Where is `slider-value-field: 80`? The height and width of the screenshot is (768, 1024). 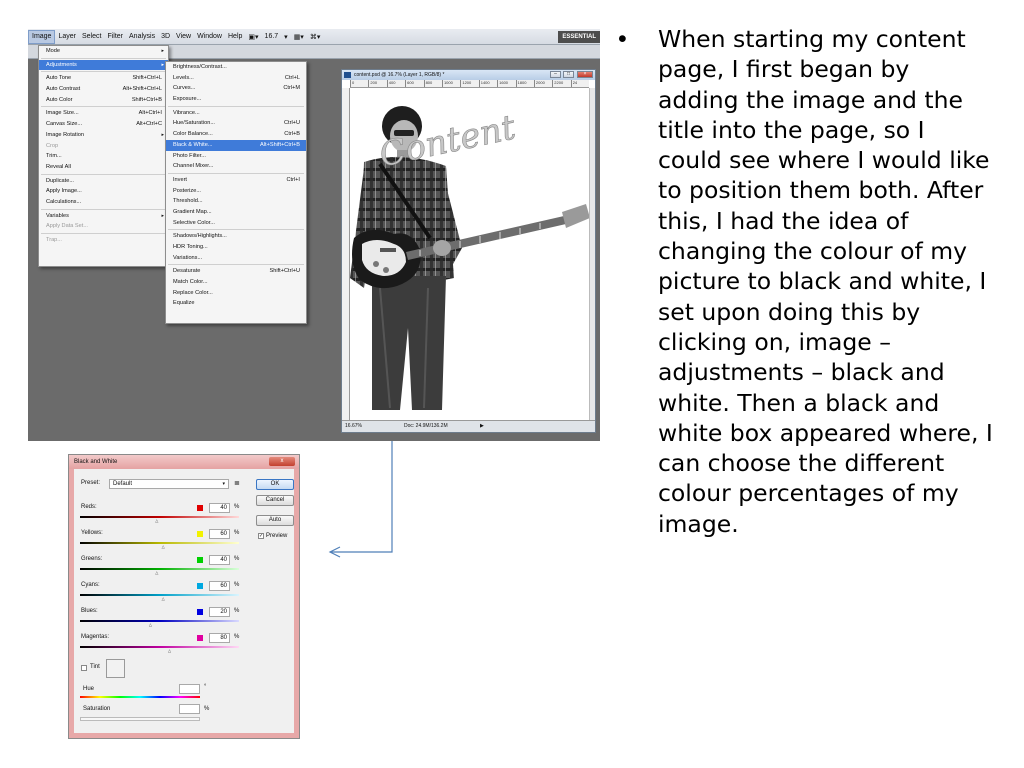
slider-value-field: 80 is located at coordinates (219, 638).